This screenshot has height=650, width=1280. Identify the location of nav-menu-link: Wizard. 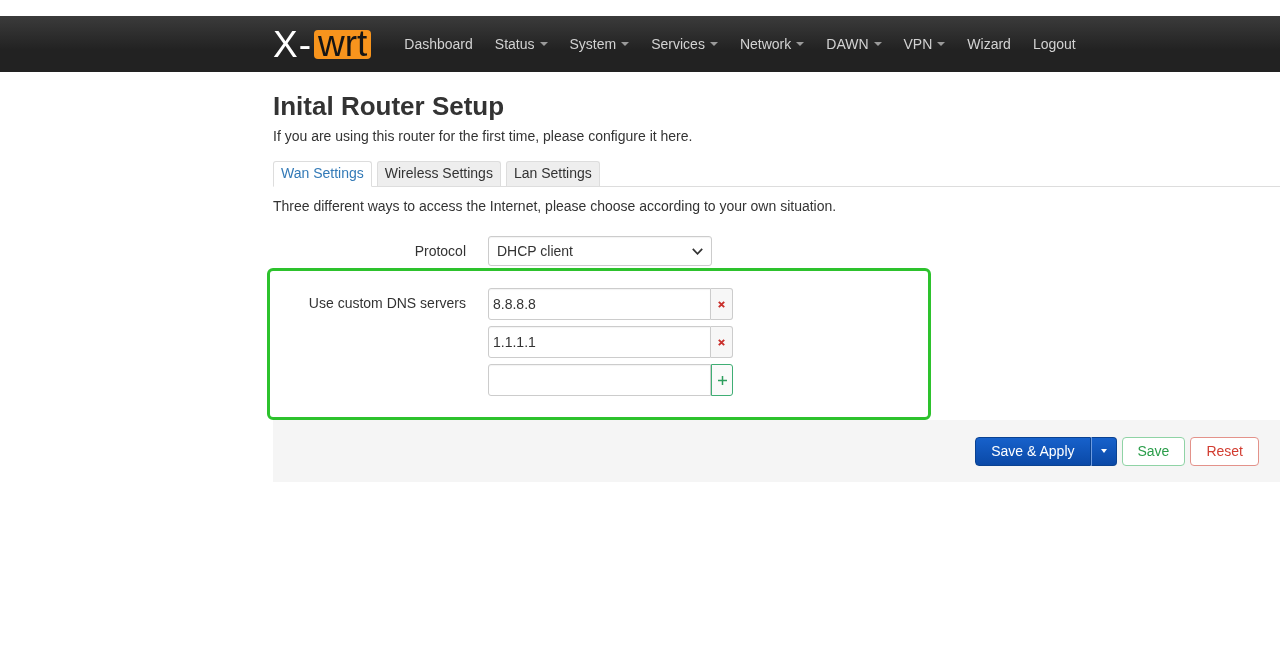
(989, 44).